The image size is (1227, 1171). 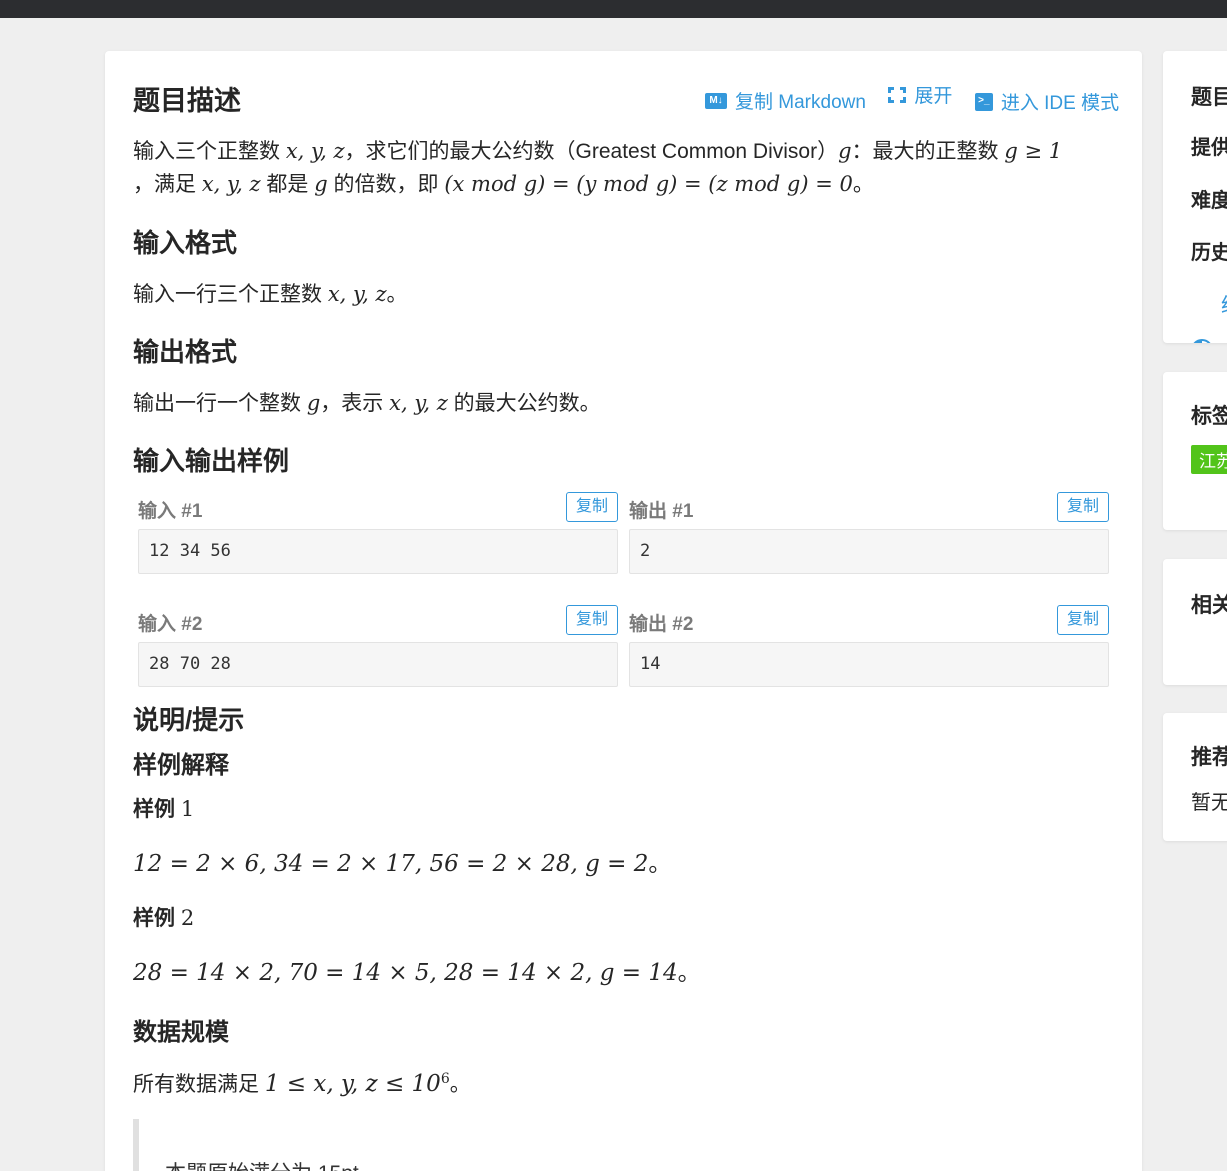 I want to click on history-label: 历史, so click(x=1209, y=253).